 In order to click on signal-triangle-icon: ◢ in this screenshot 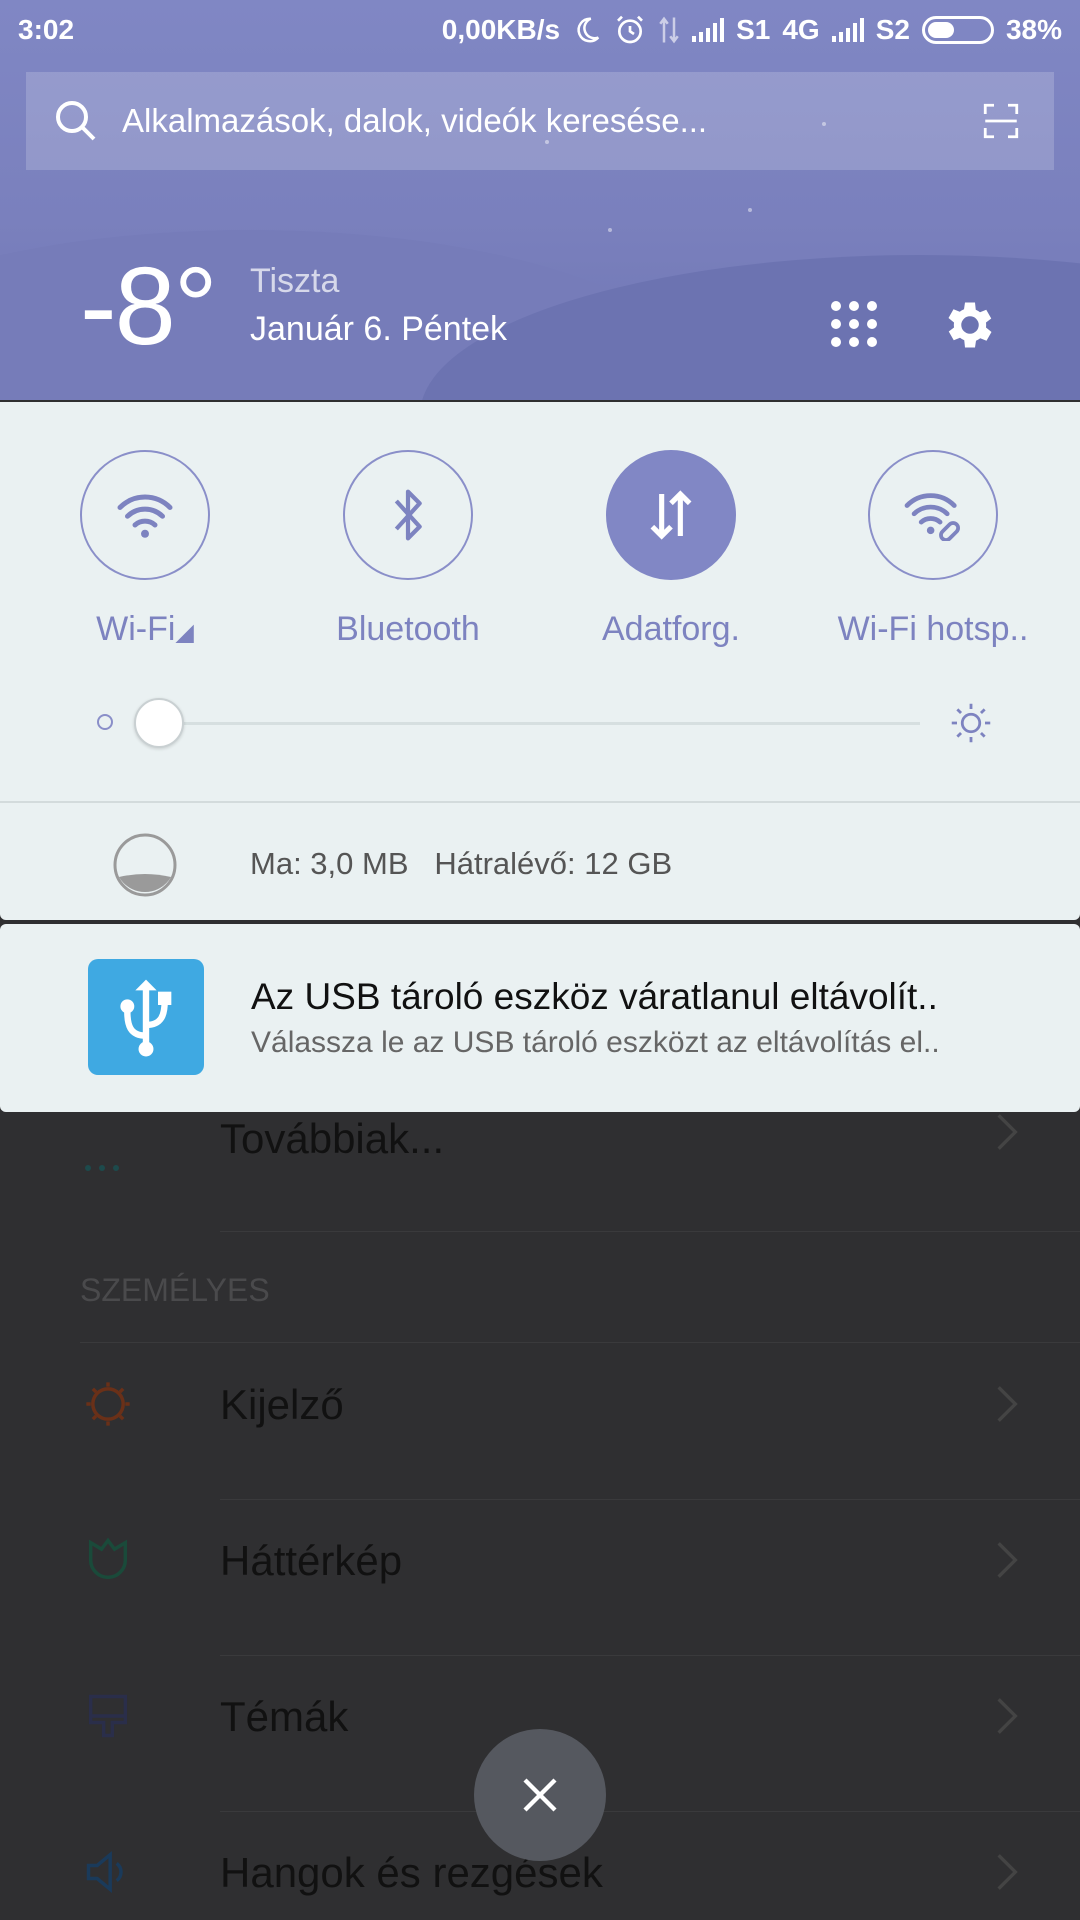, I will do `click(184, 632)`.